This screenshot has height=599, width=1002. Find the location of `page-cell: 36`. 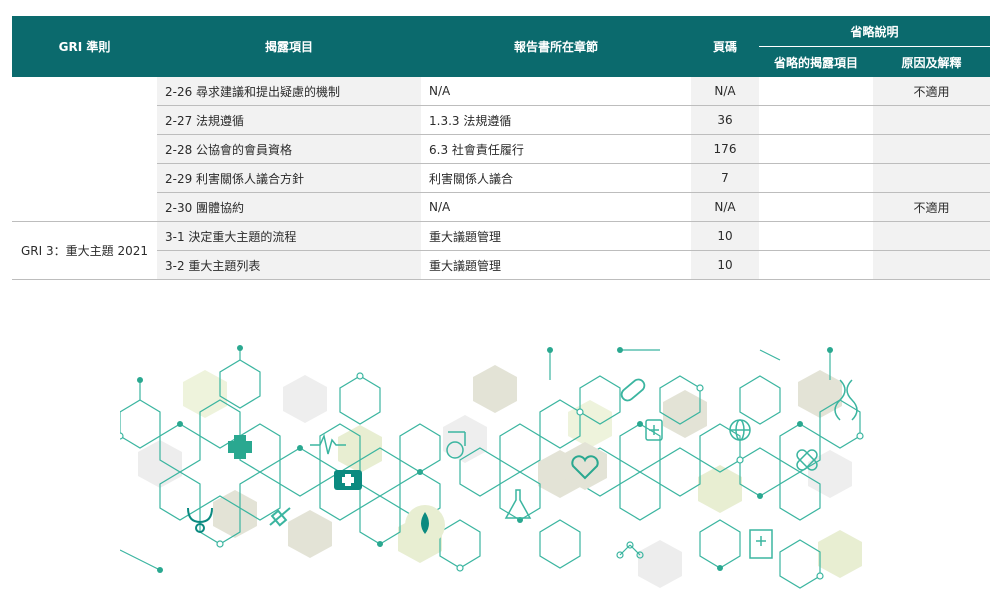

page-cell: 36 is located at coordinates (725, 120).